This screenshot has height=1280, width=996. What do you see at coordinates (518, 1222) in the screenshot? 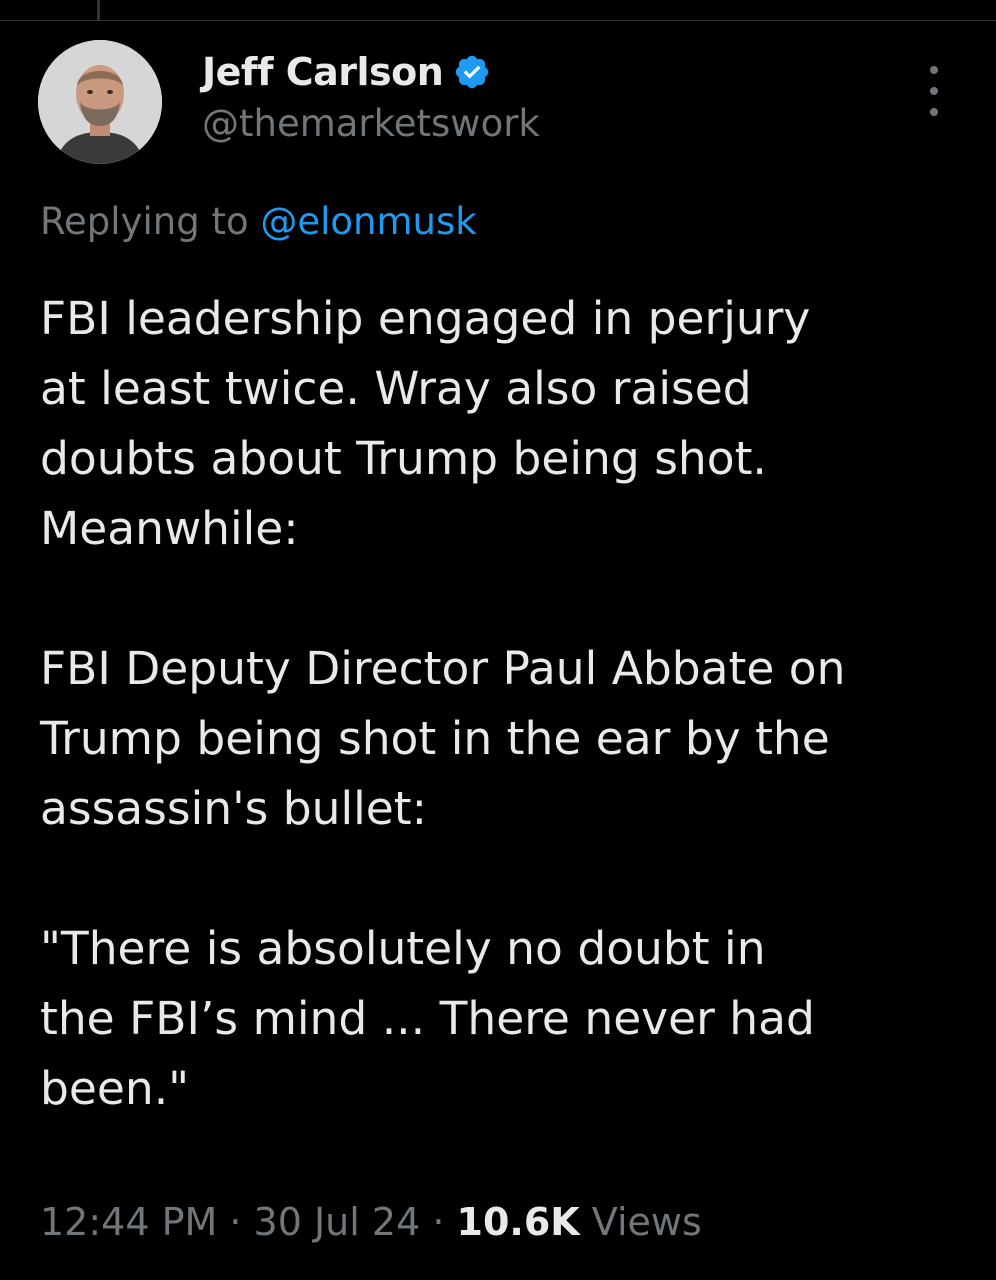
I see `views-count: 10.6K` at bounding box center [518, 1222].